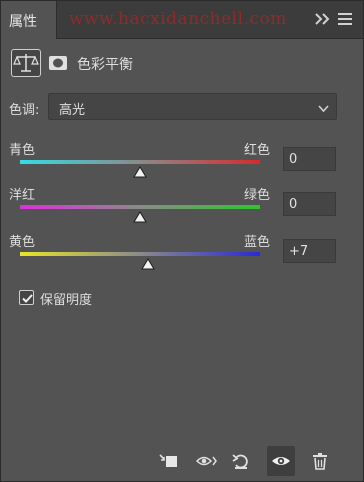 The image size is (364, 482). I want to click on delete-icon, so click(321, 461).